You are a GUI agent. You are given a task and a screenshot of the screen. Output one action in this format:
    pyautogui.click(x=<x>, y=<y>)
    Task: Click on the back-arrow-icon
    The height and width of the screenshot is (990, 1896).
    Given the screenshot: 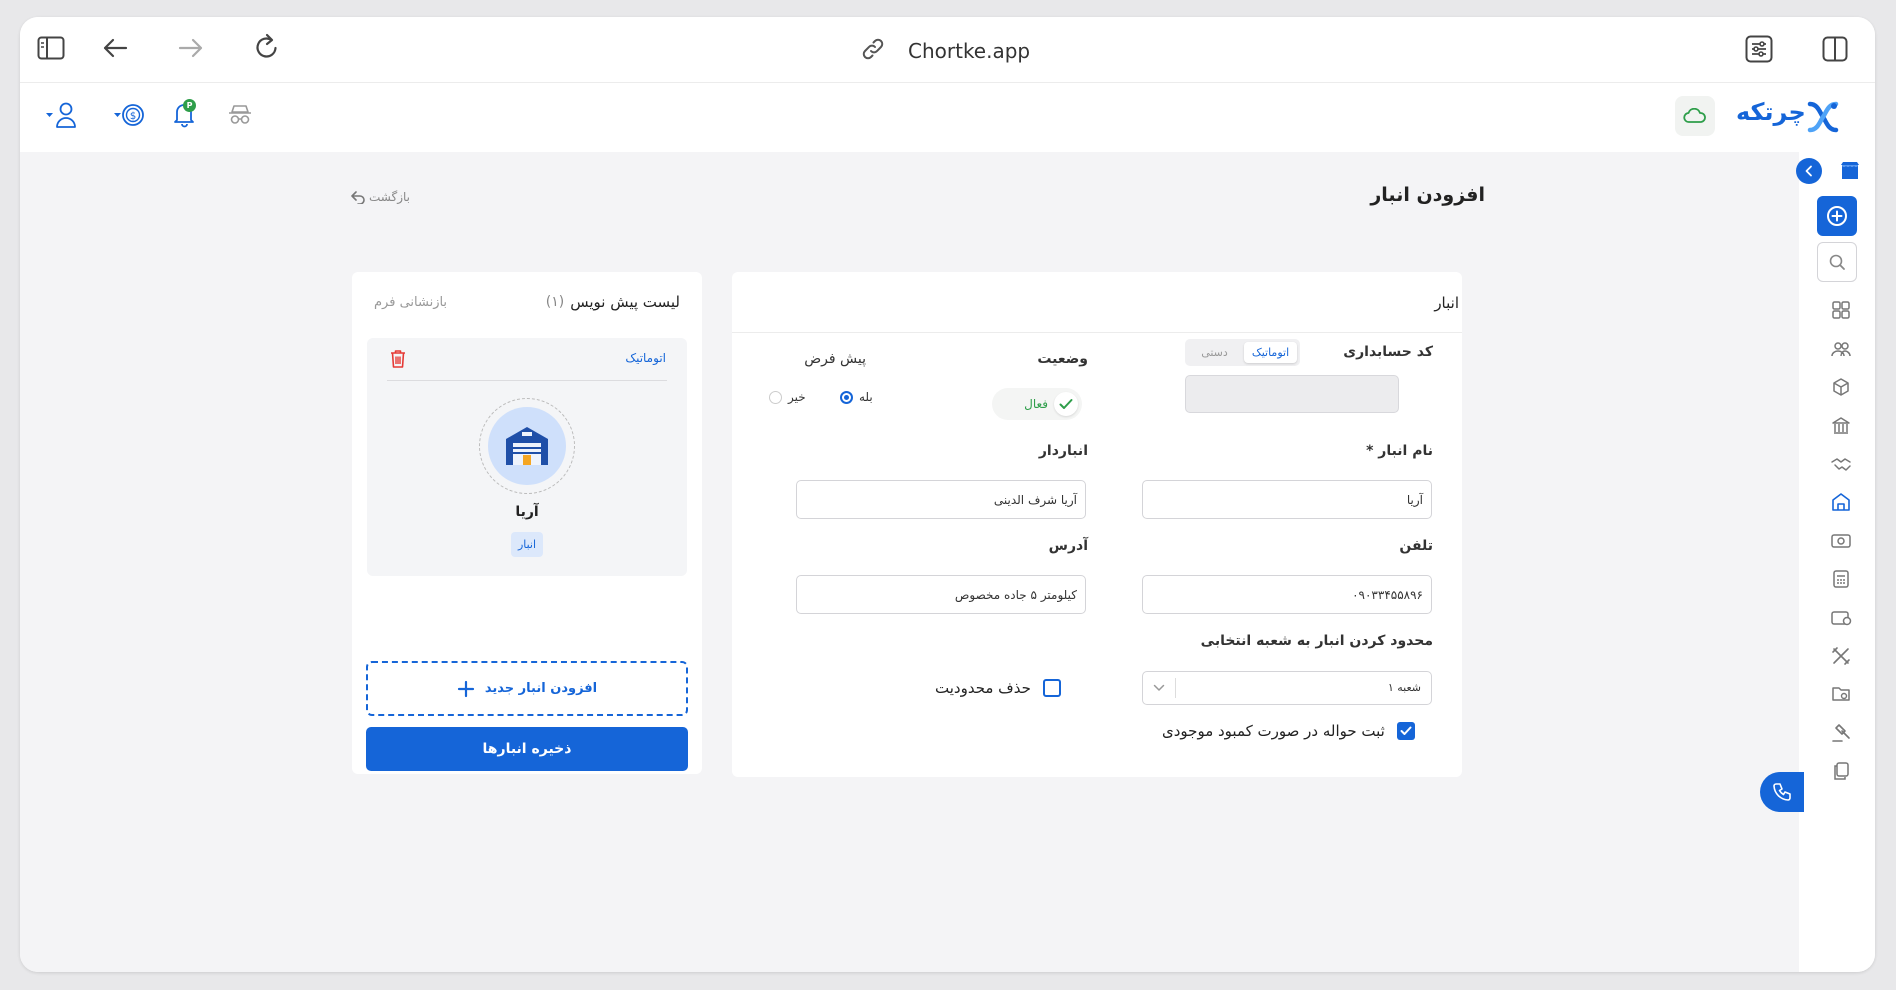 What is the action you would take?
    pyautogui.click(x=115, y=48)
    